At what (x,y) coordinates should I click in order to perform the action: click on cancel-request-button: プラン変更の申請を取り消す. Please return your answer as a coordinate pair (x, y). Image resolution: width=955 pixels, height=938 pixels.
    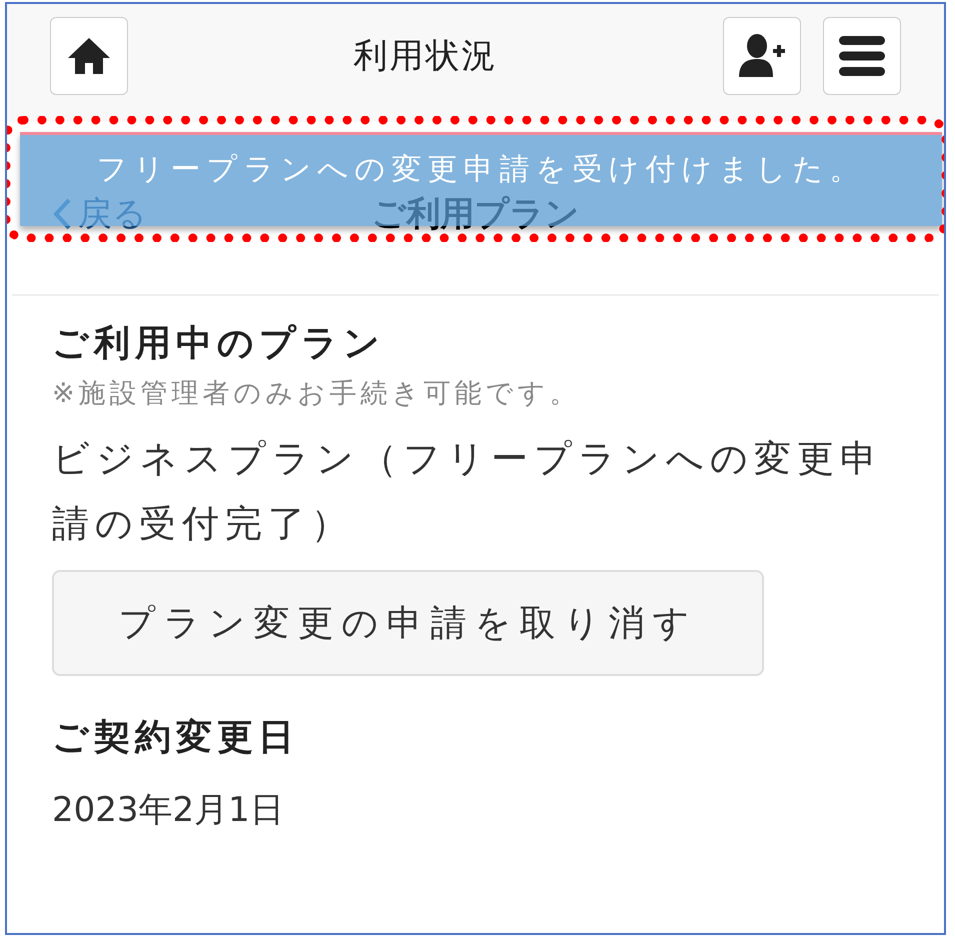
    Looking at the image, I should click on (408, 623).